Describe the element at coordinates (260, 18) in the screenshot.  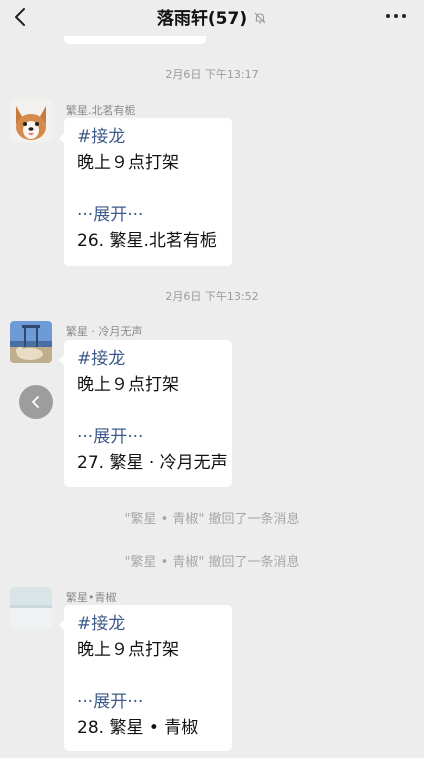
I see `mute-bell-icon` at that location.